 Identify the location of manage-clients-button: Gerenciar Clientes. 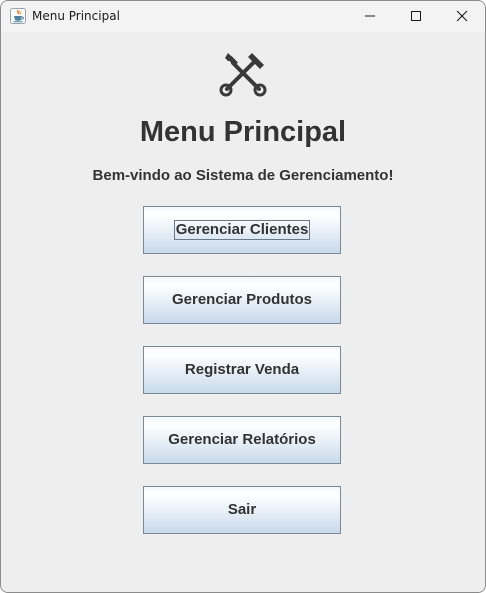
(242, 230).